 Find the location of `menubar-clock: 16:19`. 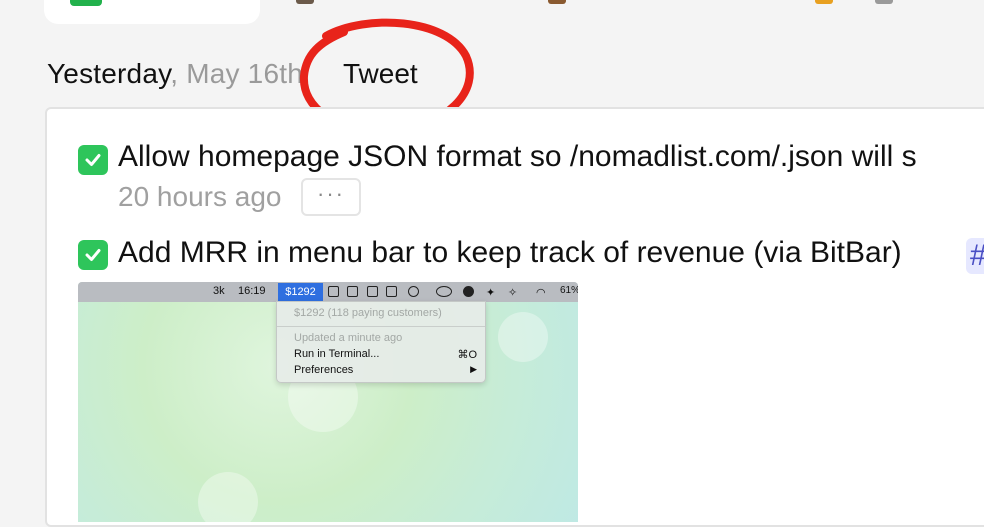

menubar-clock: 16:19 is located at coordinates (252, 291).